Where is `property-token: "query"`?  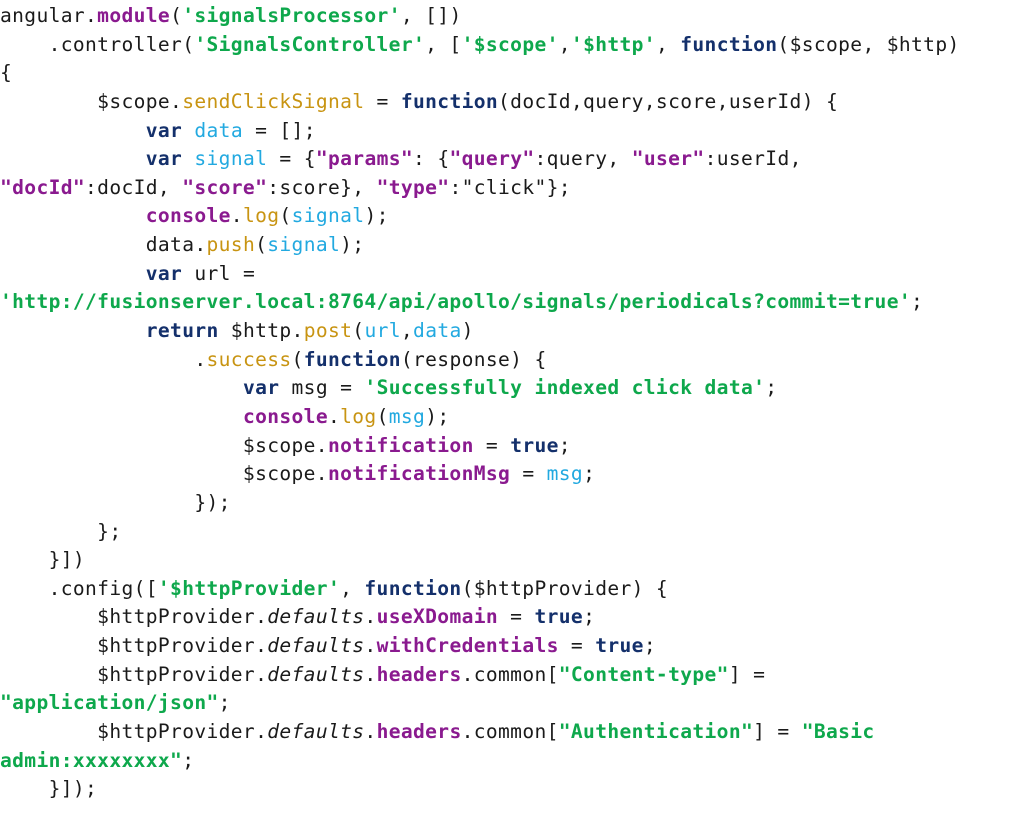
property-token: "query" is located at coordinates (492, 159).